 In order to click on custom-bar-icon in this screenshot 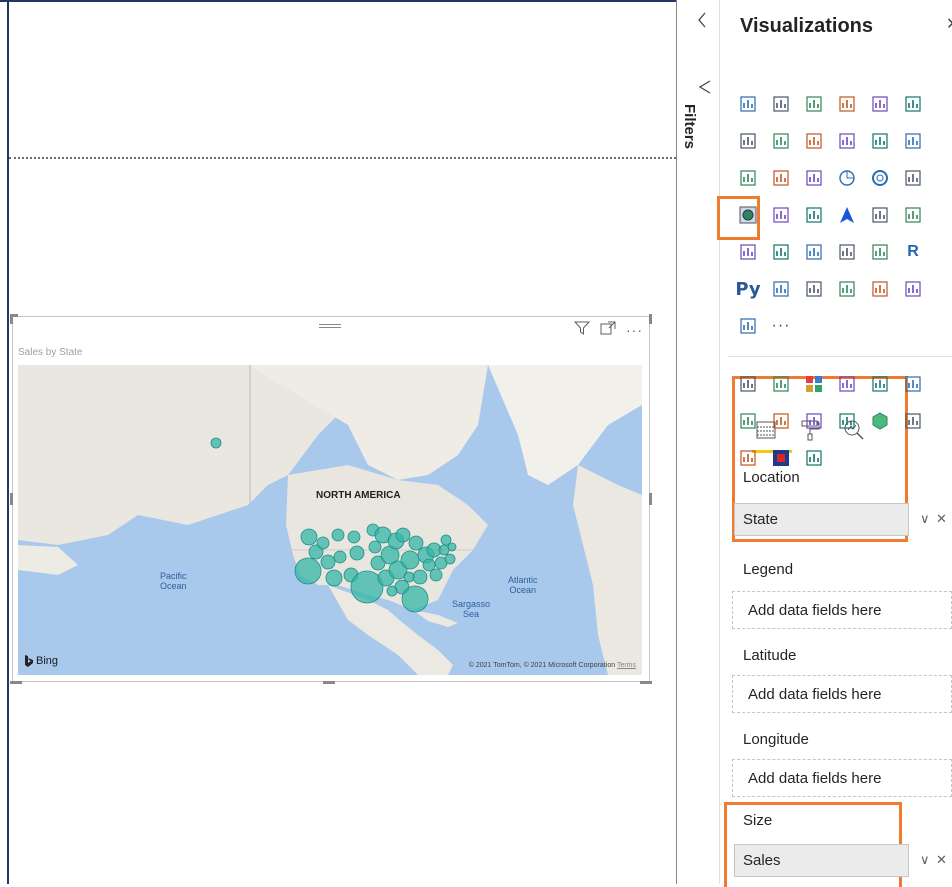, I will do `click(748, 421)`.